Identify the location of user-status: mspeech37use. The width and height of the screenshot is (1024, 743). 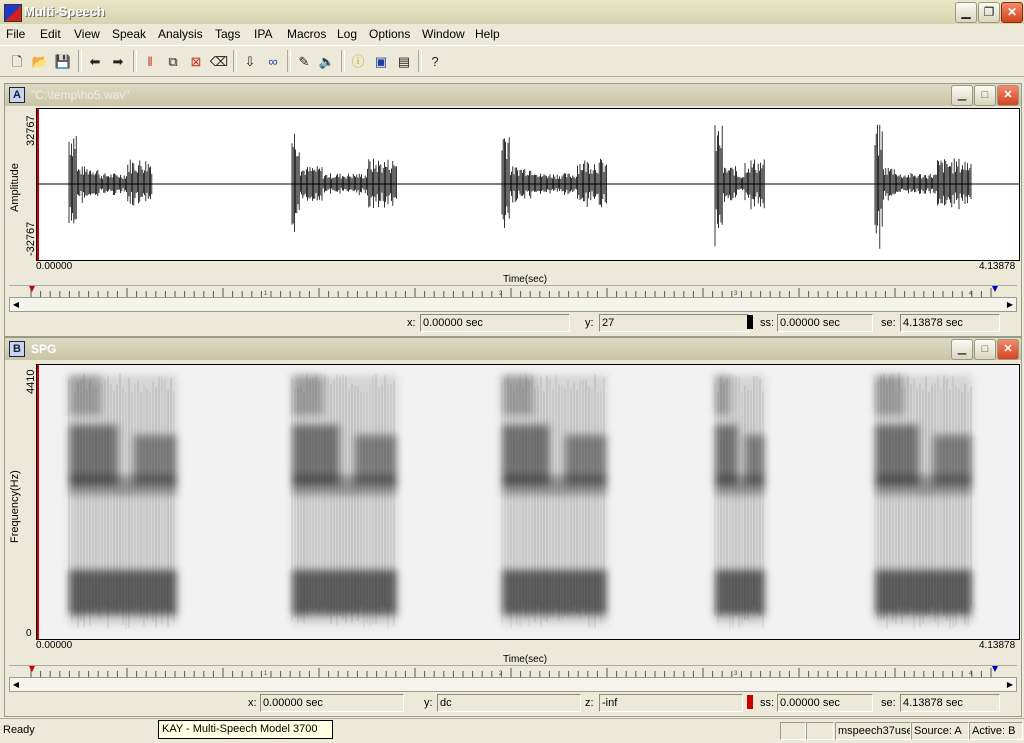
(873, 731).